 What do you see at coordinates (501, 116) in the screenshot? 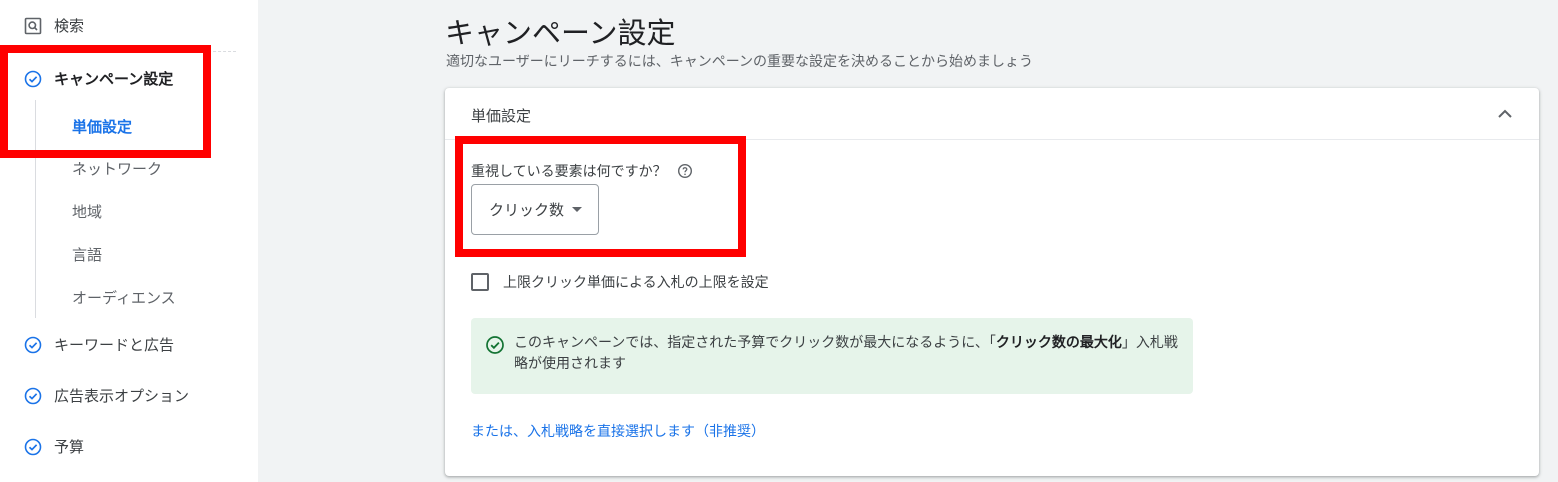
I see `card-title: 単価設定` at bounding box center [501, 116].